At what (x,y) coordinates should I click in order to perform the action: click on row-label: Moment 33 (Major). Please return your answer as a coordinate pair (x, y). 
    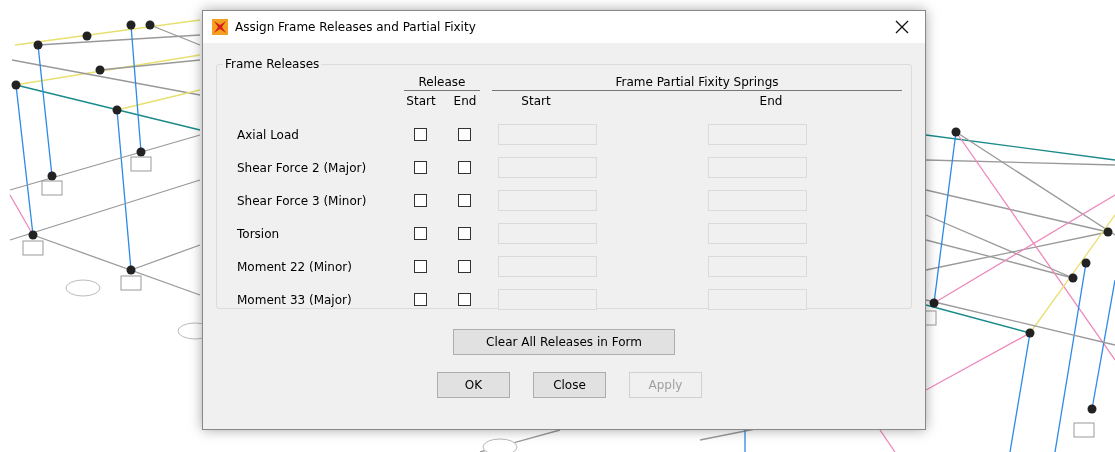
    Looking at the image, I should click on (295, 299).